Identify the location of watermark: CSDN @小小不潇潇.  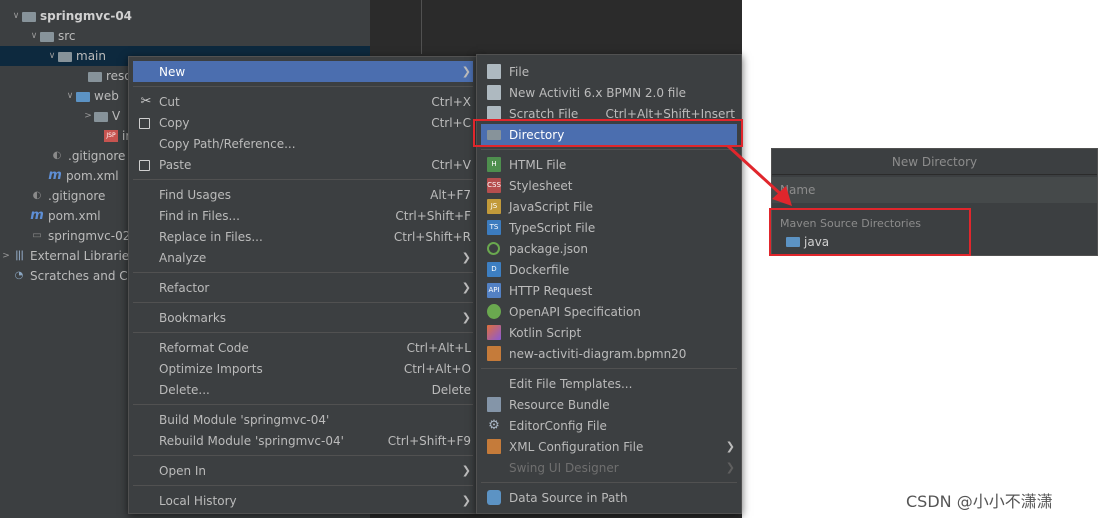
(979, 501).